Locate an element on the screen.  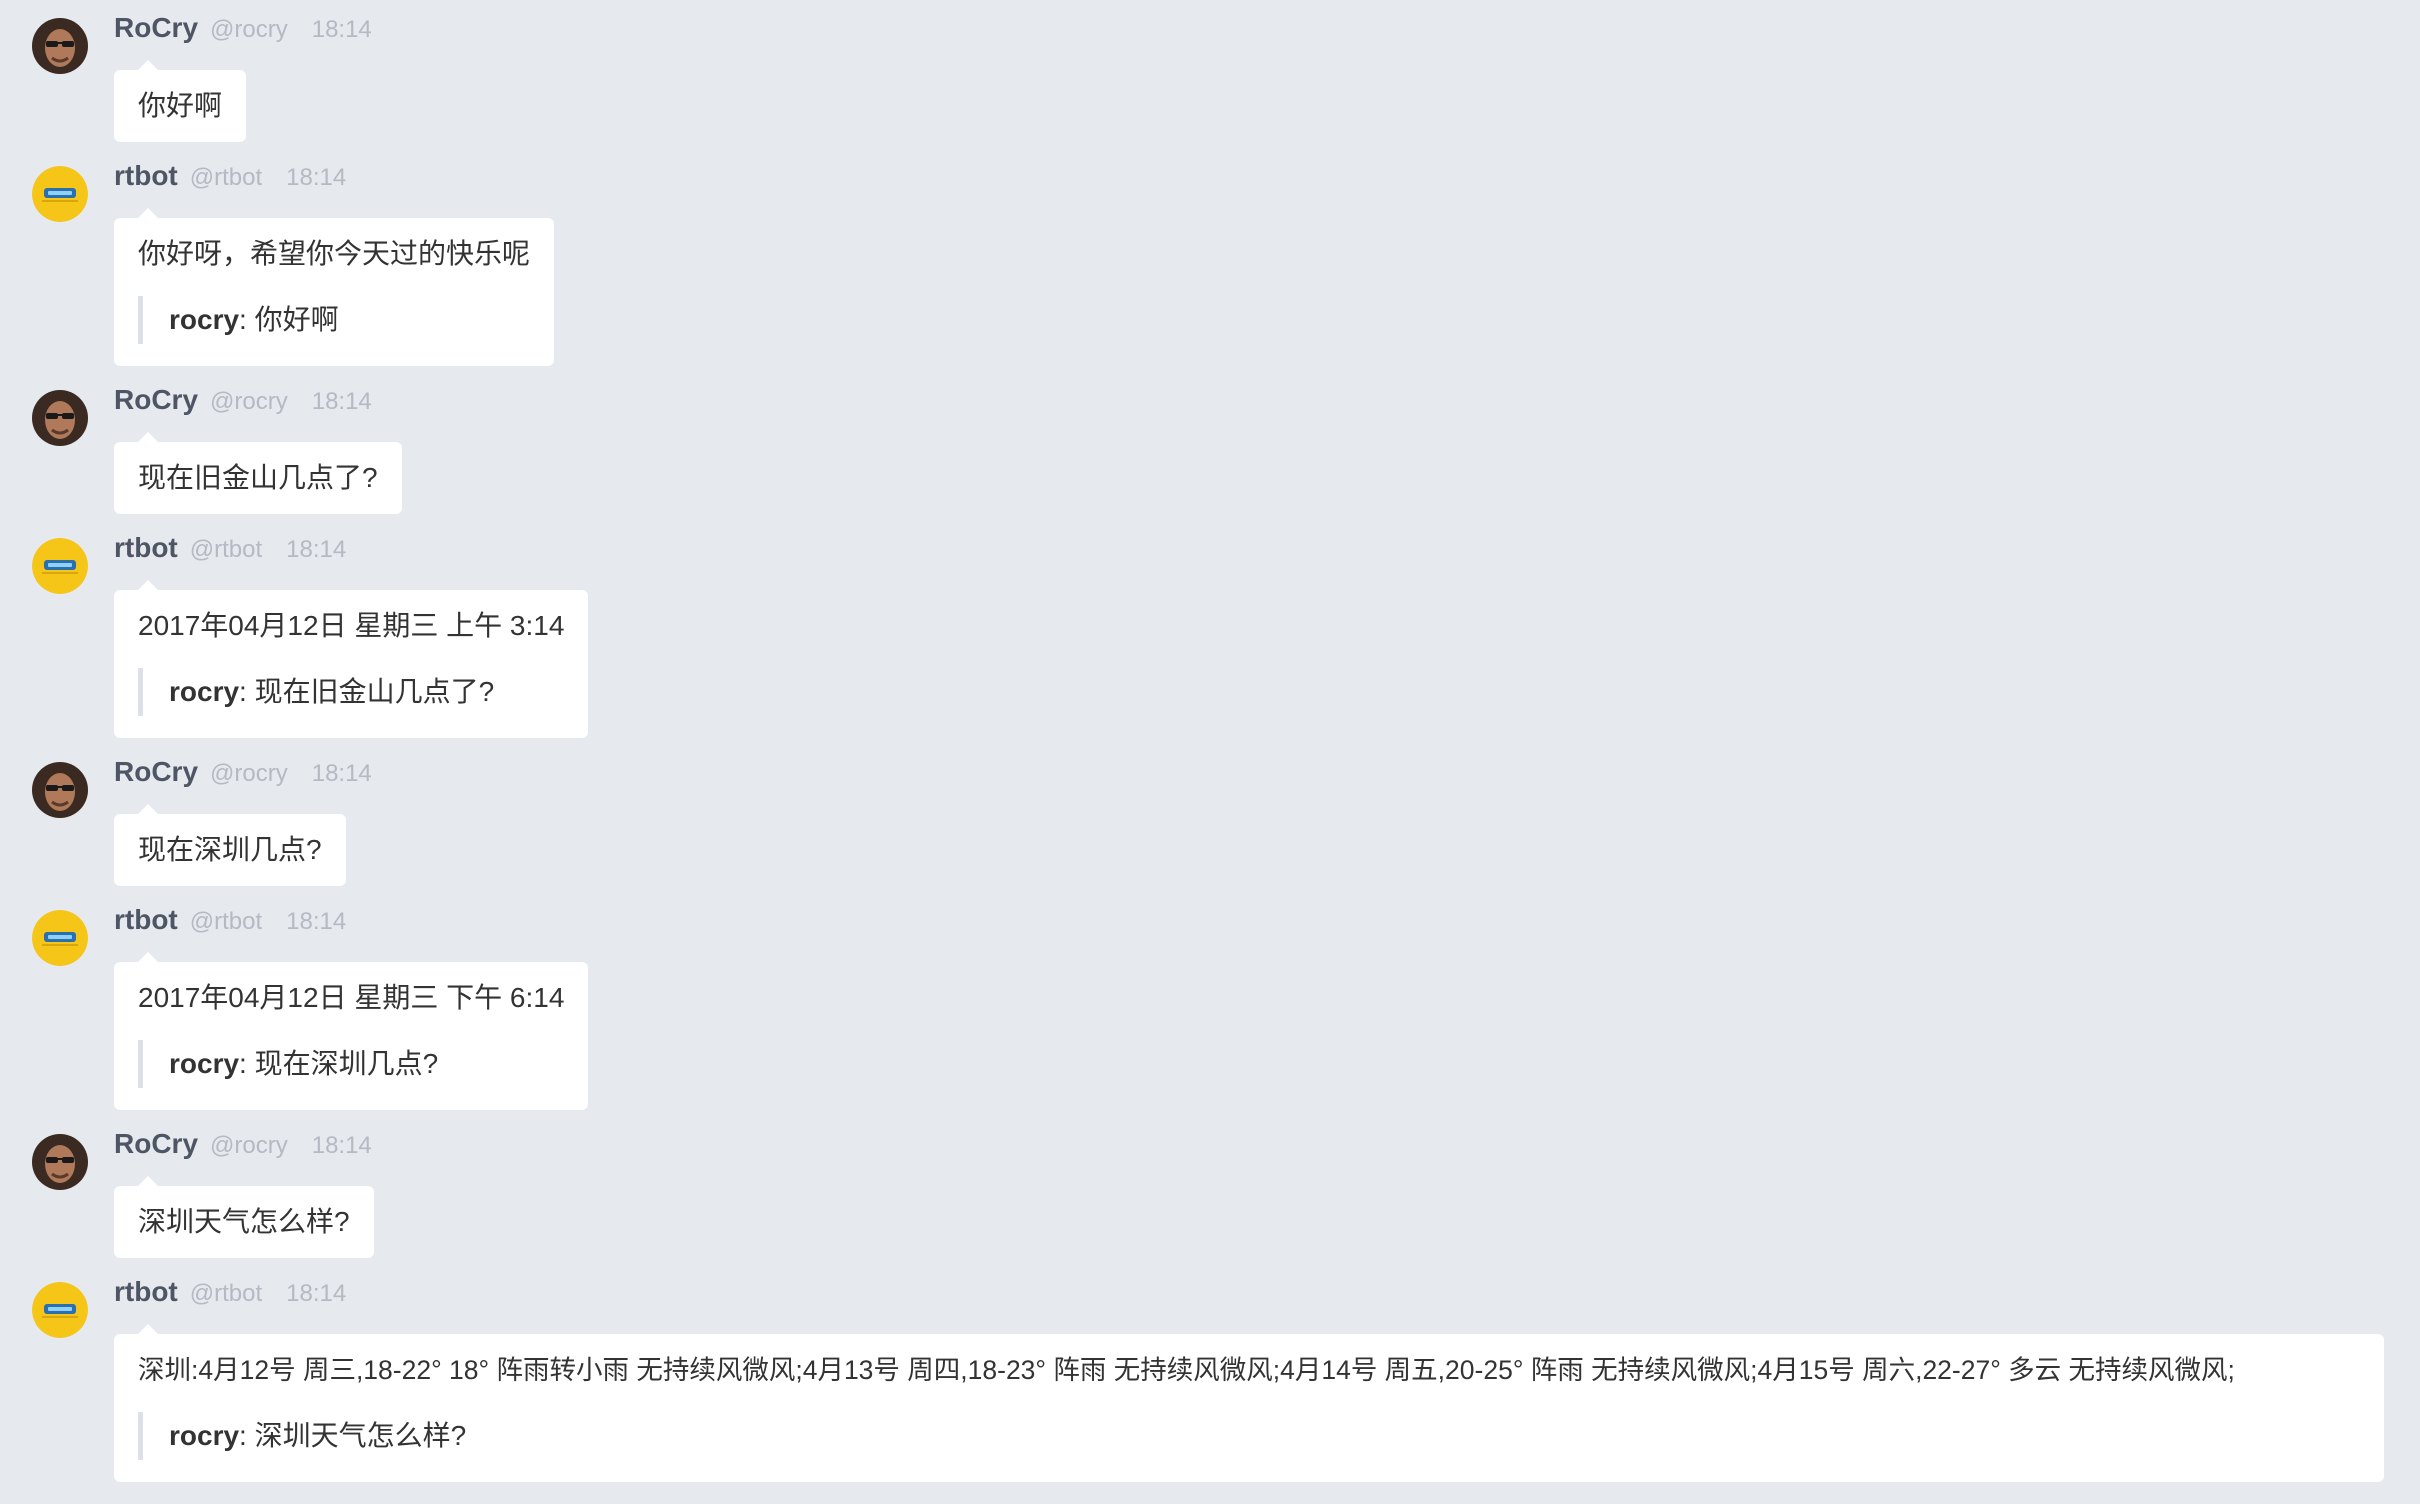
quoted-message: rocry: 现在深圳几点? is located at coordinates (351, 1064).